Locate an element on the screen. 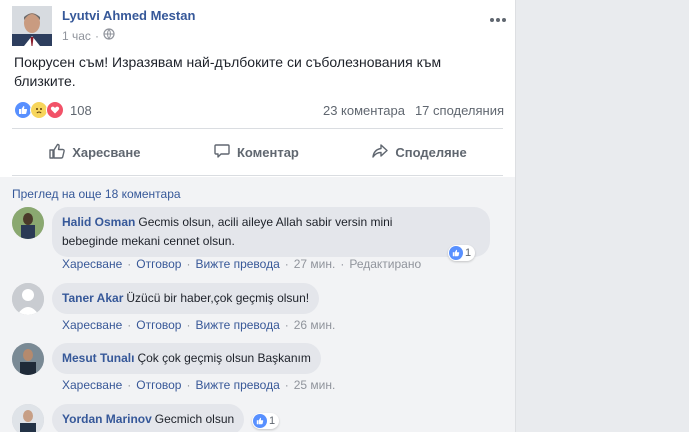 This screenshot has height=432, width=689. comment-item: Yordan Marinov Gecmich olsun 1 is located at coordinates (257, 418).